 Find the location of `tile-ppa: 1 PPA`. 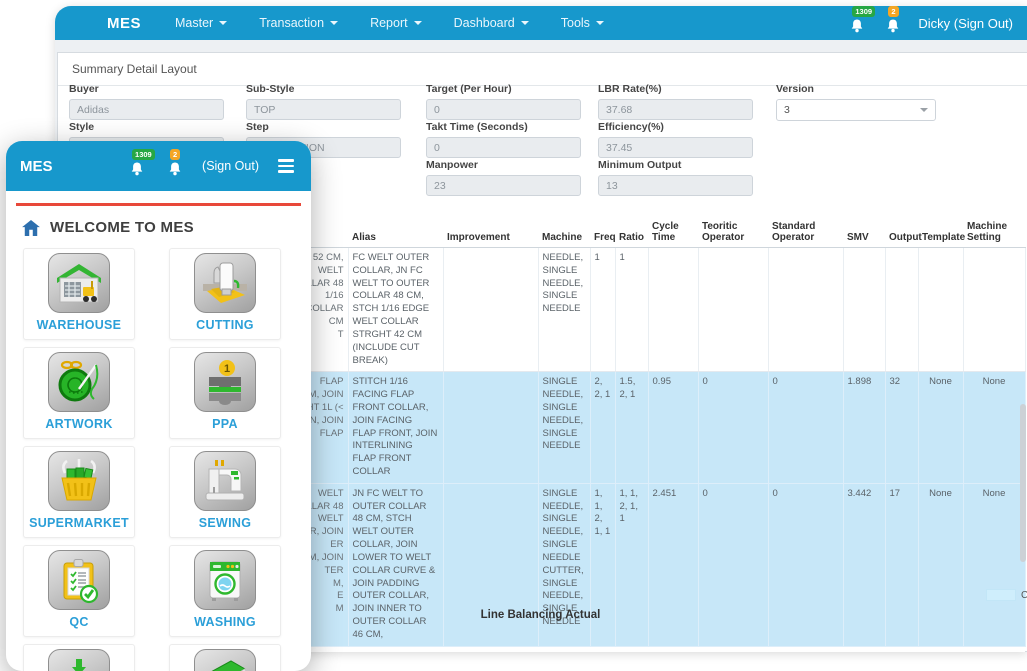

tile-ppa: 1 PPA is located at coordinates (225, 393).